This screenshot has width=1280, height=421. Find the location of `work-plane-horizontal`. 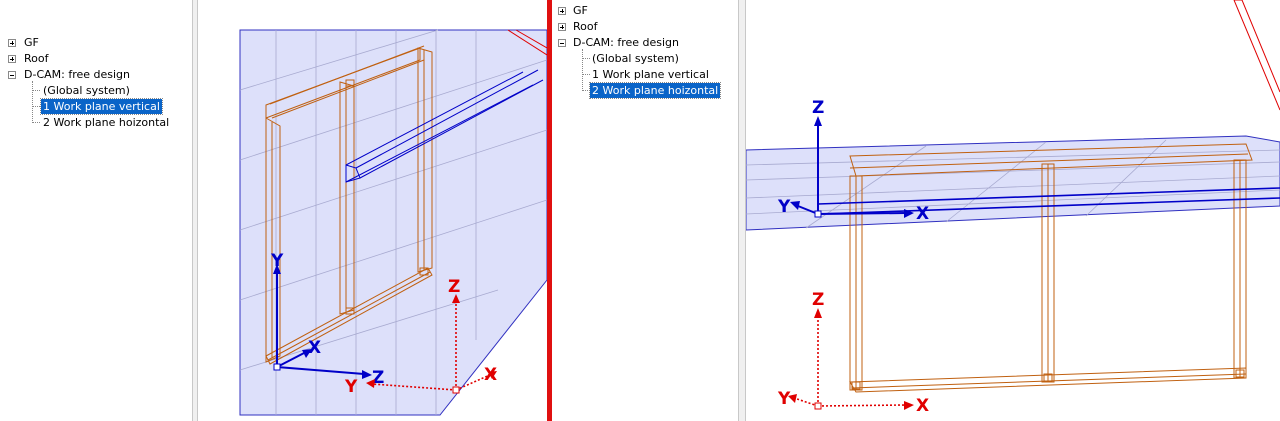

work-plane-horizontal is located at coordinates (1013, 183).